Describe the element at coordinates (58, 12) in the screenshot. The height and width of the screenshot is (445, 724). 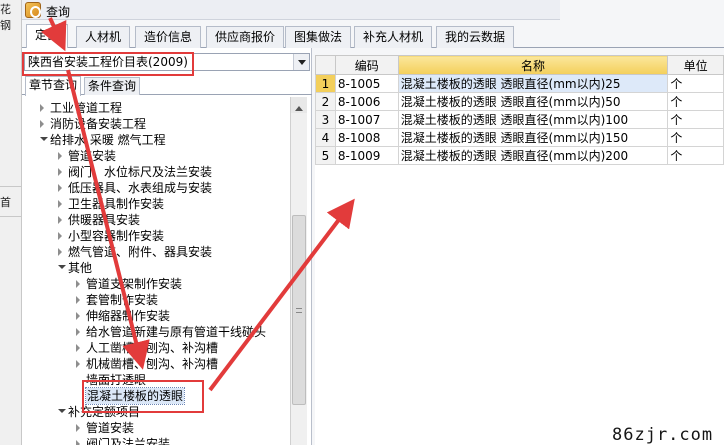
I see `window-title: 查询` at that location.